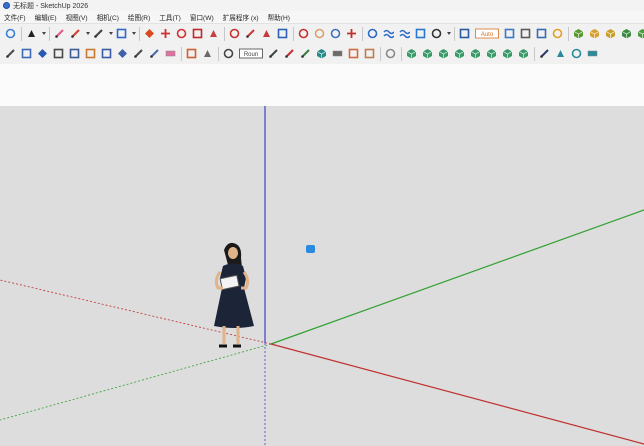 The width and height of the screenshot is (644, 446). What do you see at coordinates (106, 53) in the screenshot?
I see `t2-7-button` at bounding box center [106, 53].